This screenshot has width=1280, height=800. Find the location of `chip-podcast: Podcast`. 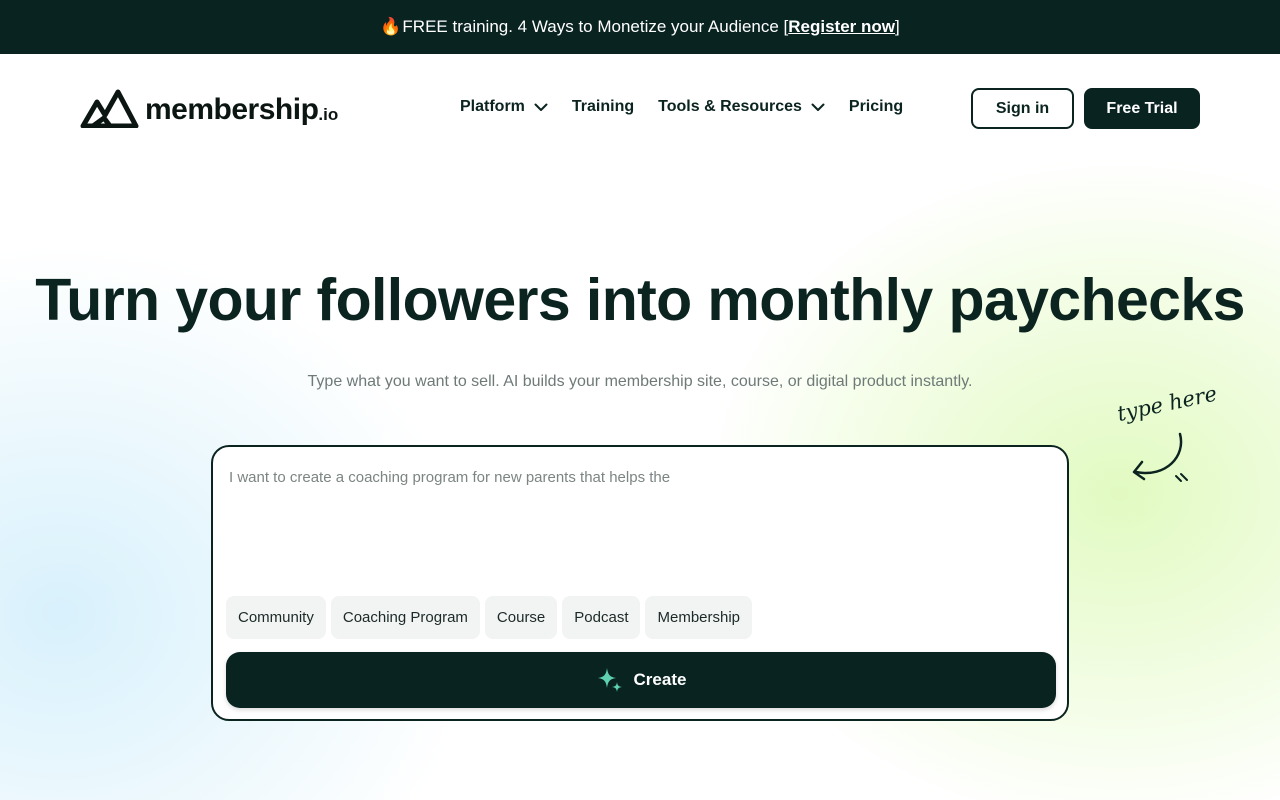

chip-podcast: Podcast is located at coordinates (601, 617).